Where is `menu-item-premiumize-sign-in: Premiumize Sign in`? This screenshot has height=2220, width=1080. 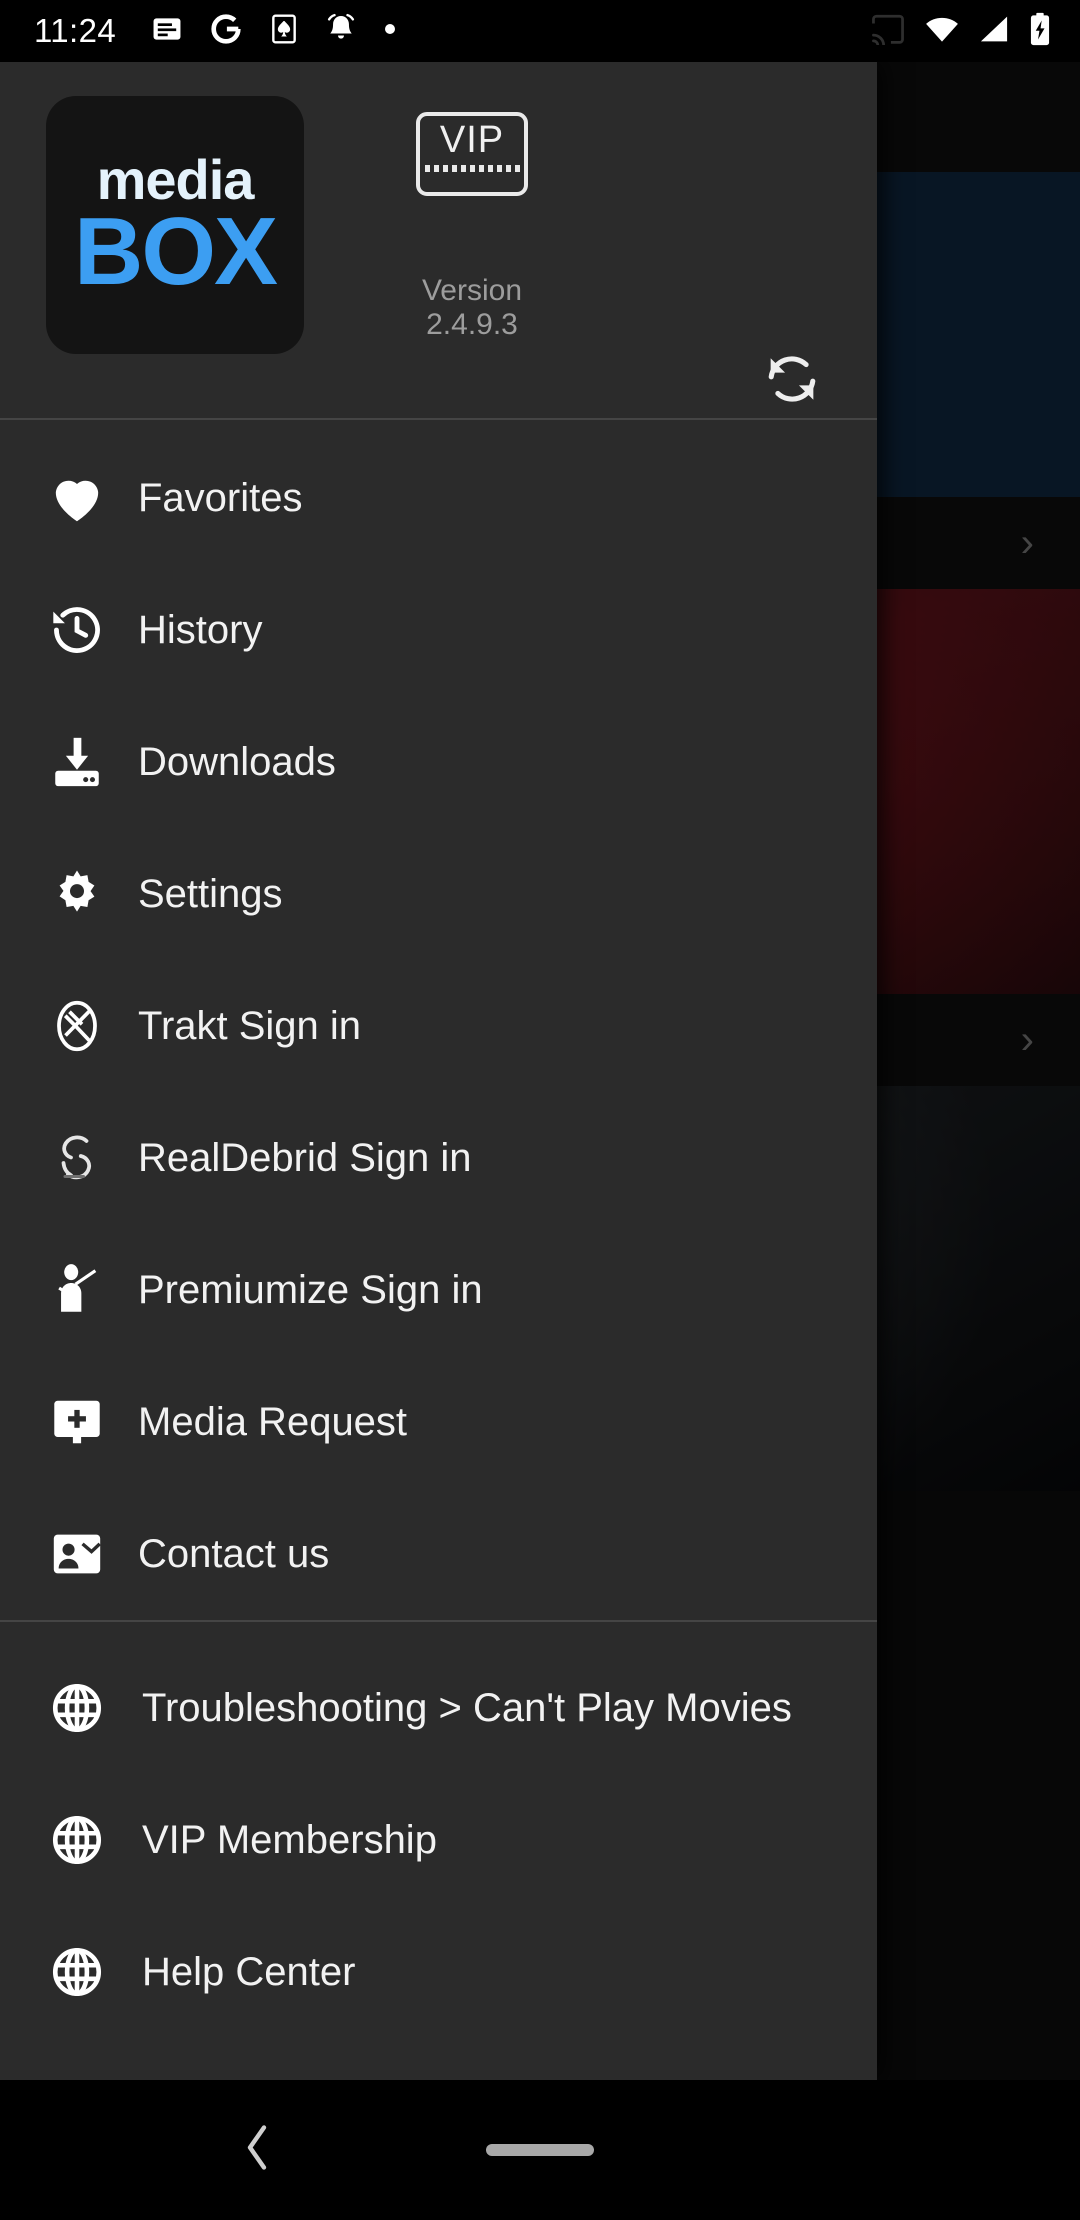
menu-item-premiumize-sign-in: Premiumize Sign in is located at coordinates (438, 1290).